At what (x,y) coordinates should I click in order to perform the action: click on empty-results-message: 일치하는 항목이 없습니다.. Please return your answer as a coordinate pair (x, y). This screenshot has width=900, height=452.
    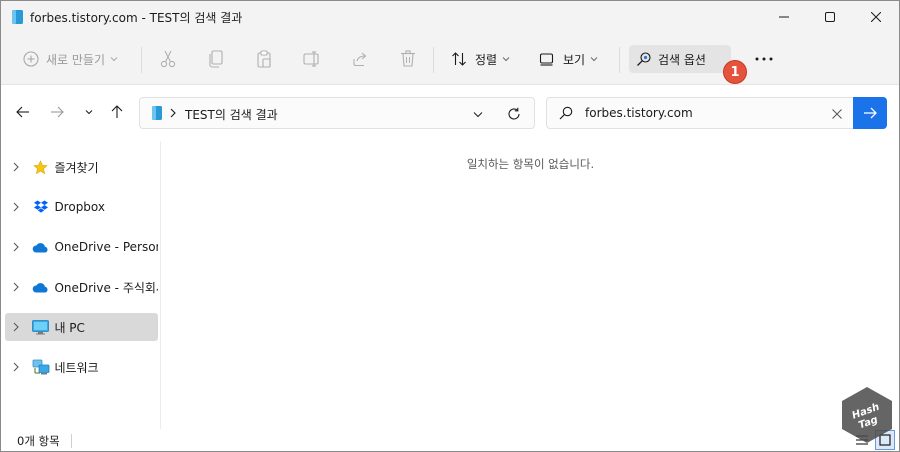
    Looking at the image, I should click on (530, 164).